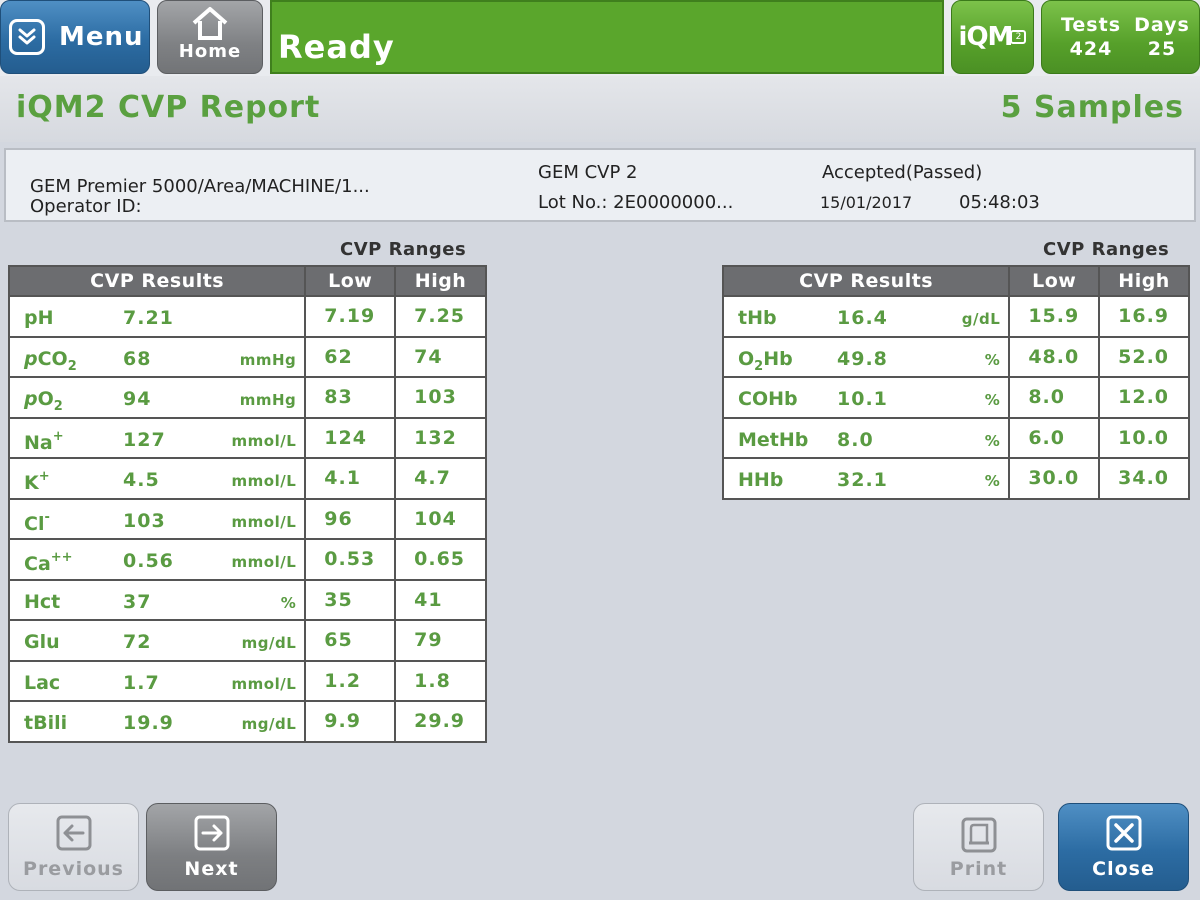  I want to click on analyte-value: 32.1, so click(862, 480).